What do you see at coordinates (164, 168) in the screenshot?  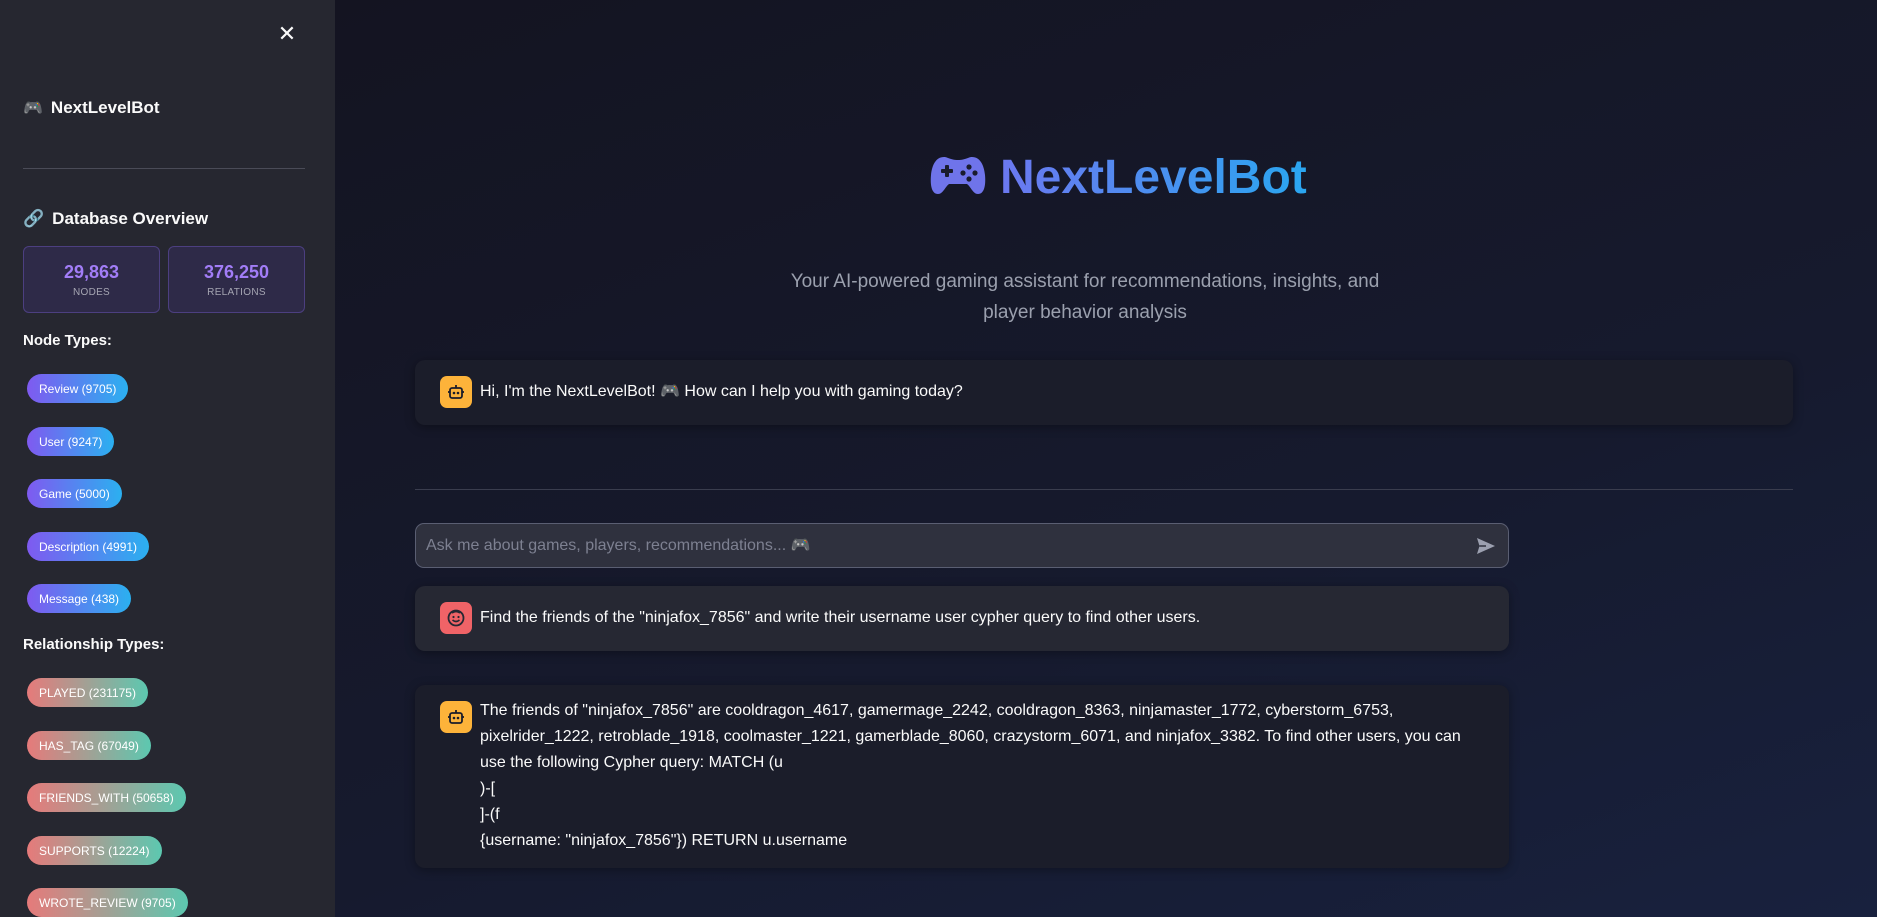 I see `sidebar-divider` at bounding box center [164, 168].